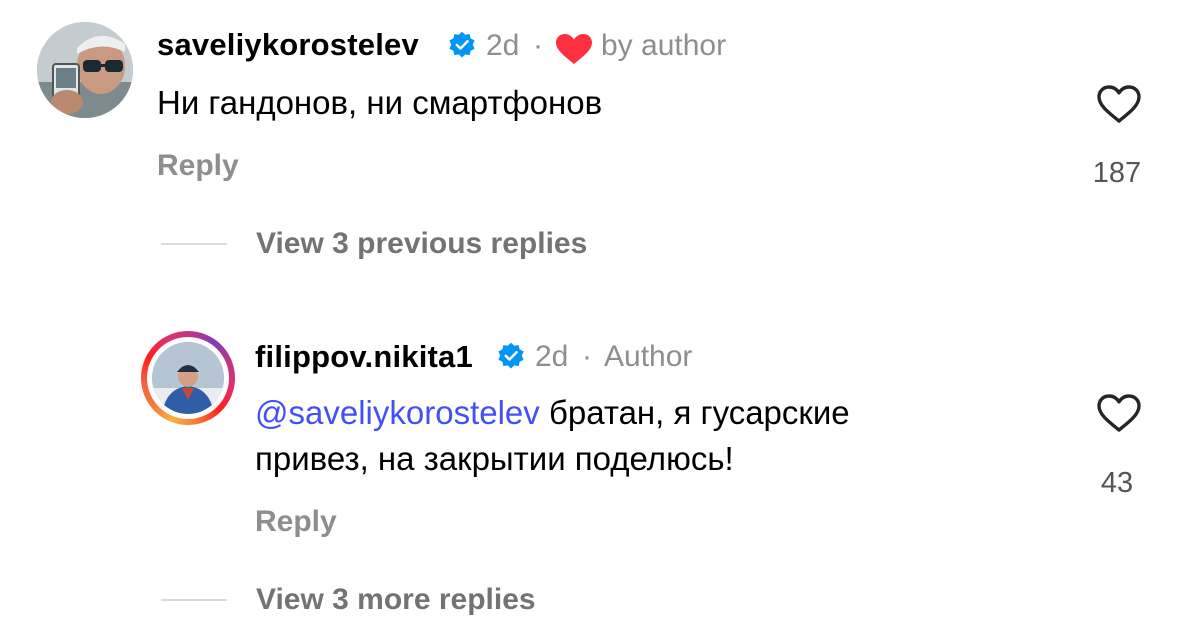  What do you see at coordinates (574, 49) in the screenshot?
I see `heart-filled-icon` at bounding box center [574, 49].